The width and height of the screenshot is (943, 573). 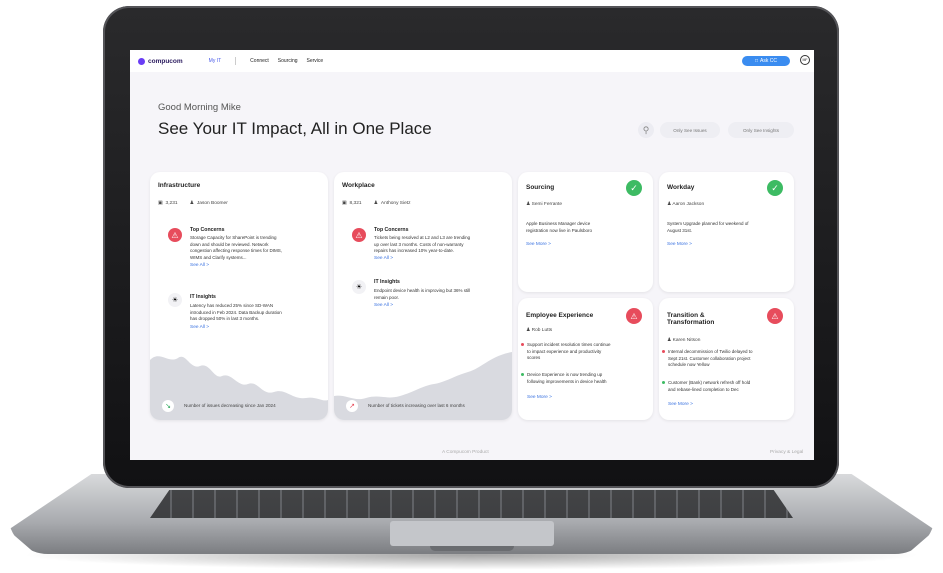 I want to click on owner-name: Aaron Jackson, so click(x=688, y=204).